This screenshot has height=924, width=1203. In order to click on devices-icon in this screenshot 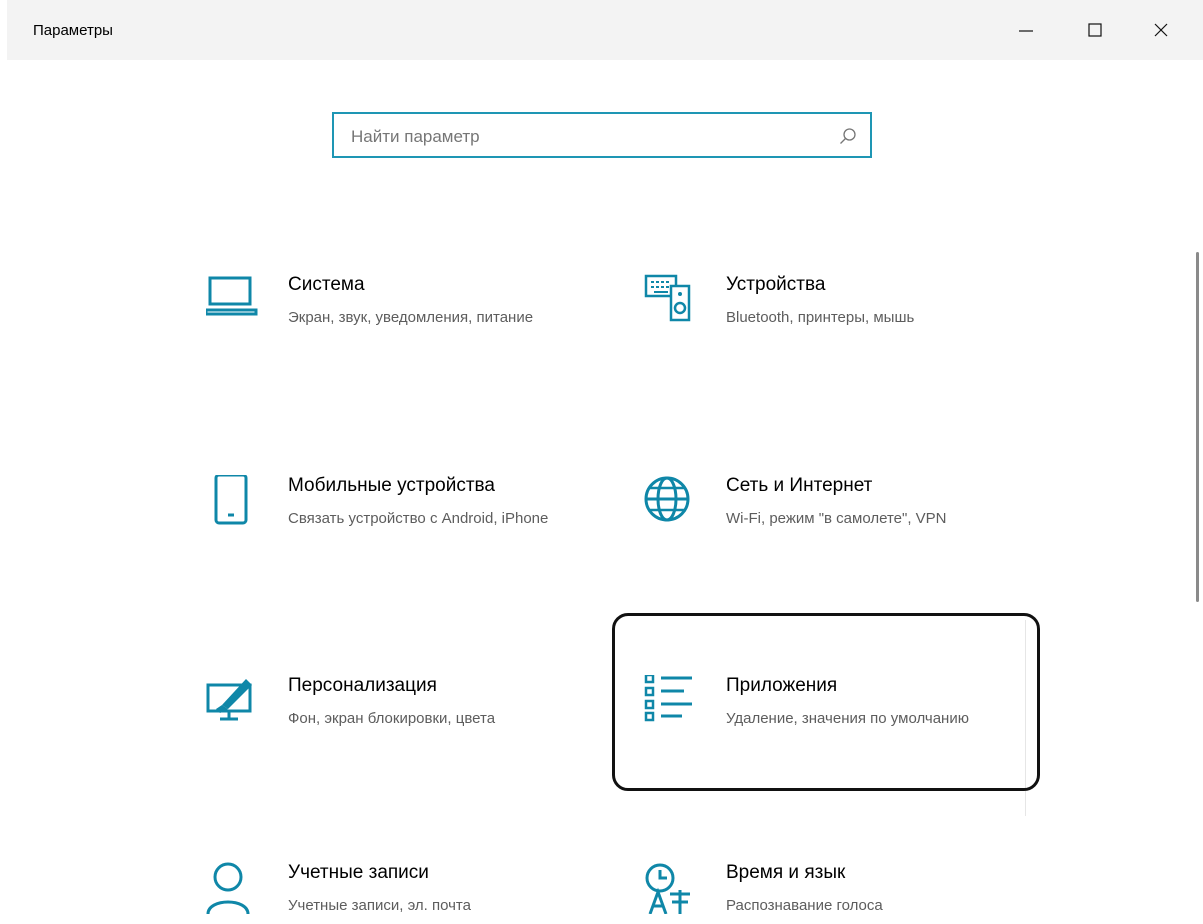, I will do `click(667, 298)`.